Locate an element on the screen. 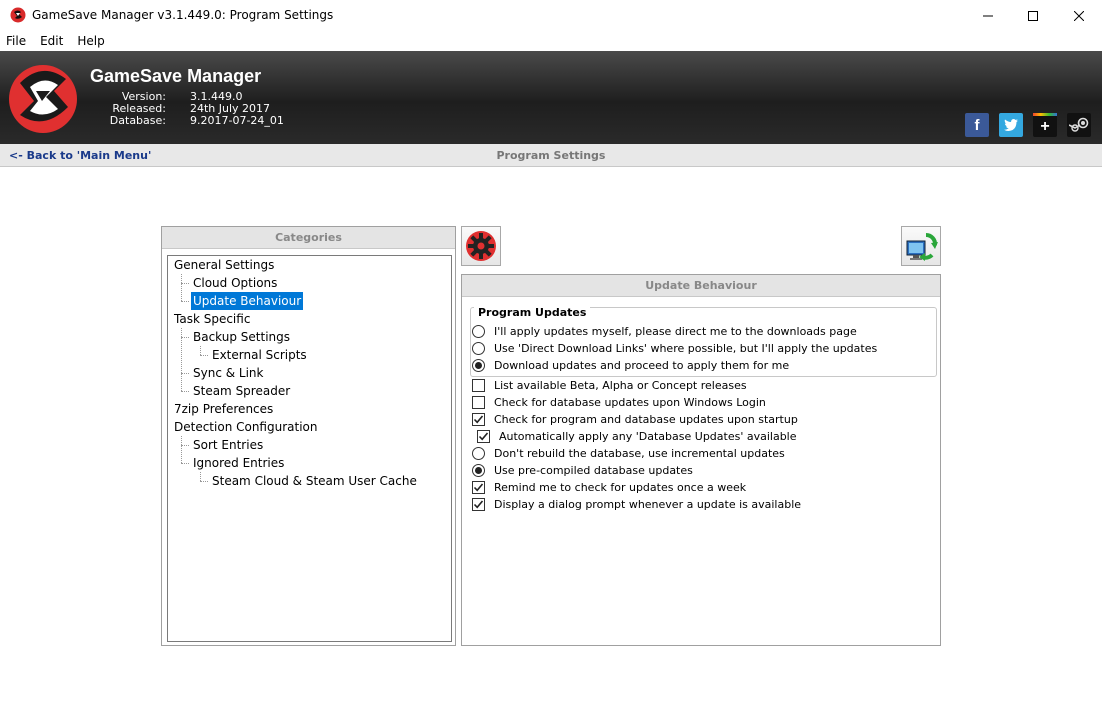  minimize-icon is located at coordinates (988, 15).